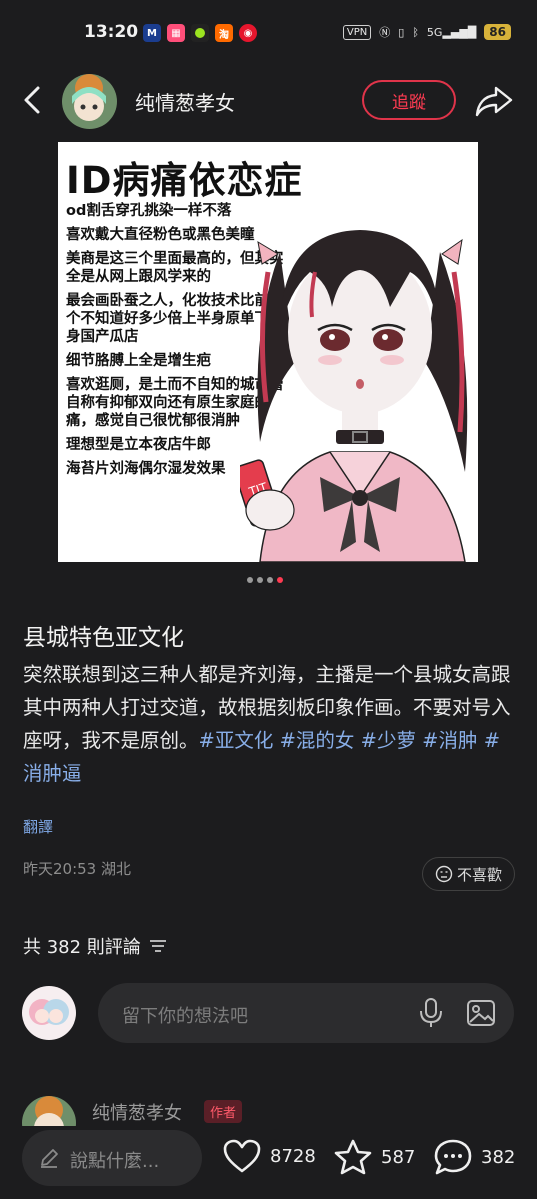 The width and height of the screenshot is (537, 1199). Describe the element at coordinates (137, 1112) in the screenshot. I see `comment-author: 纯情葱孝女` at that location.